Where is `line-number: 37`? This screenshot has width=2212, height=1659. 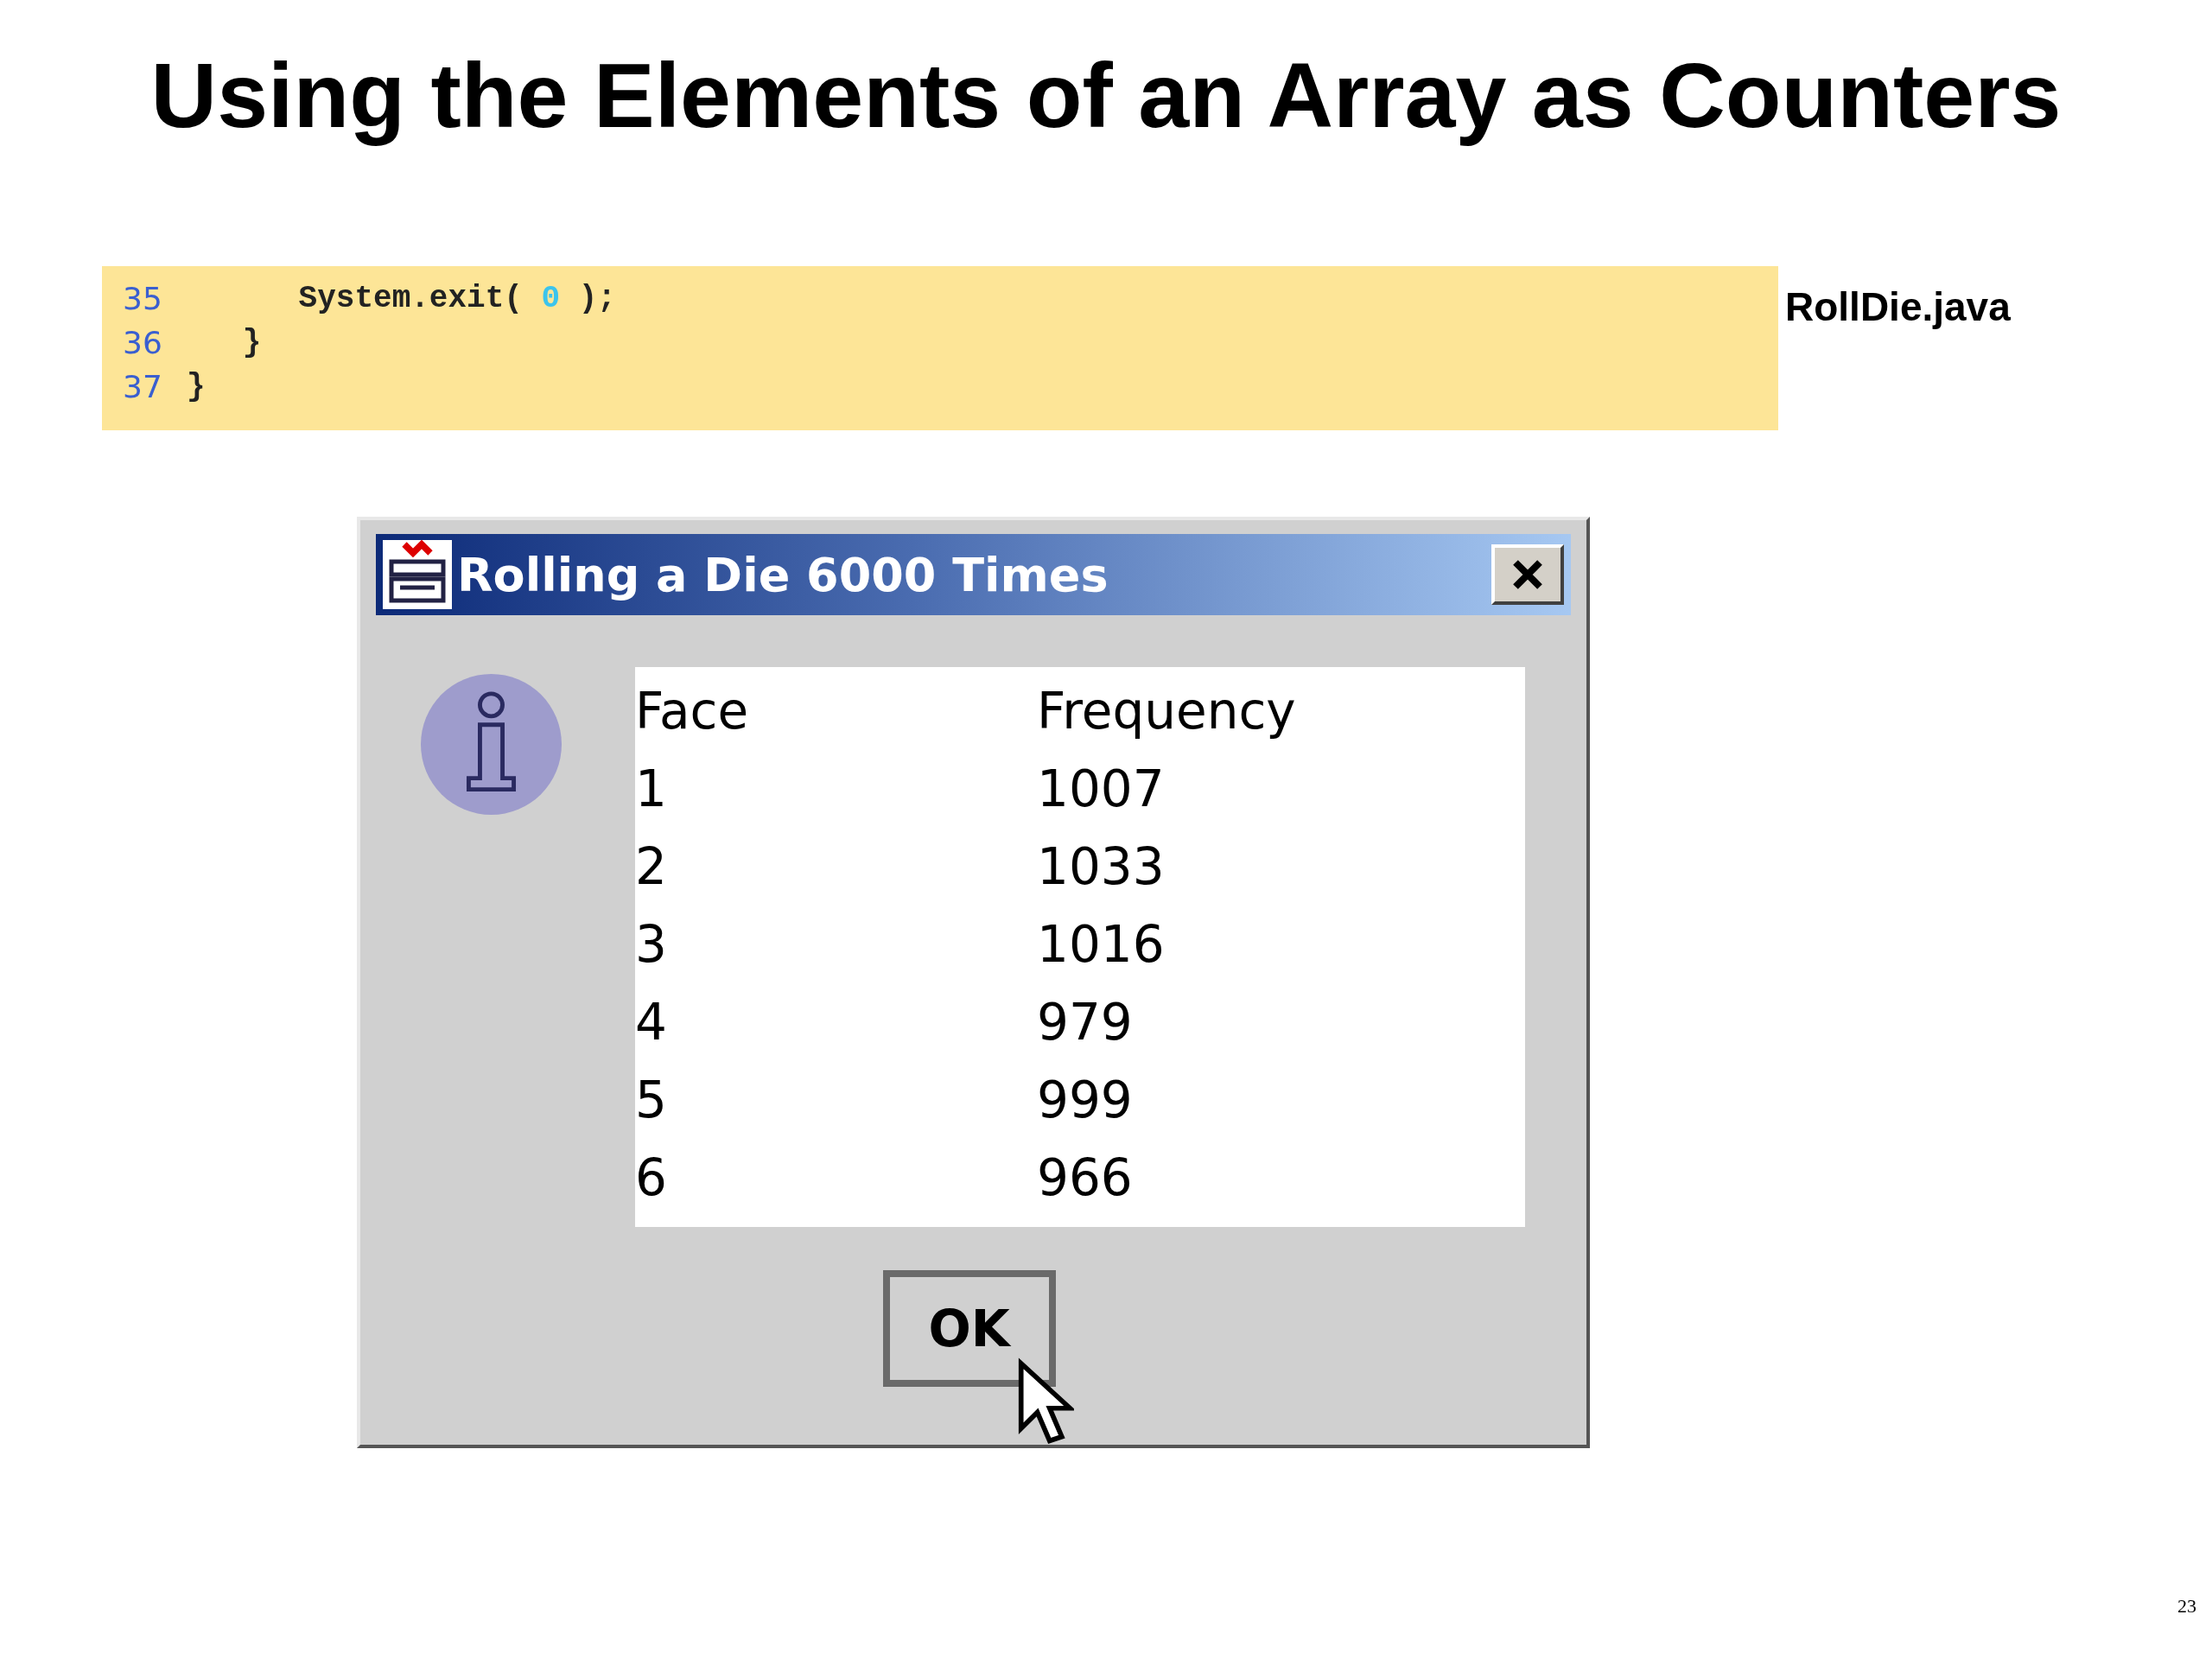
line-number: 37 is located at coordinates (143, 386).